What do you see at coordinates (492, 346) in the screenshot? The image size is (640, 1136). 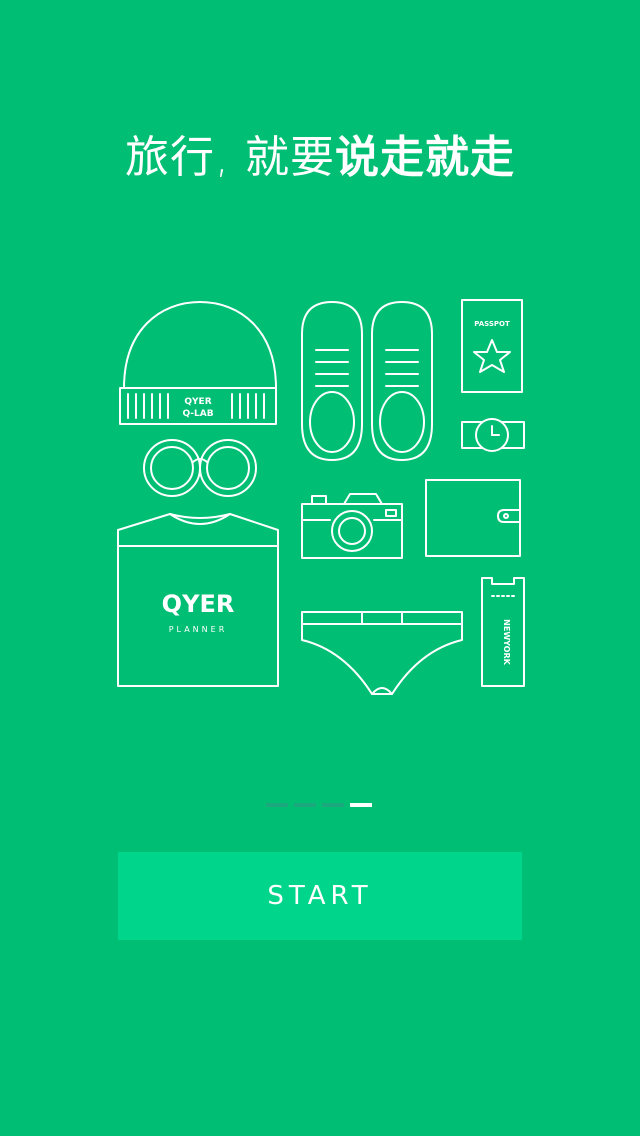 I see `passport-icon: PASSPOT` at bounding box center [492, 346].